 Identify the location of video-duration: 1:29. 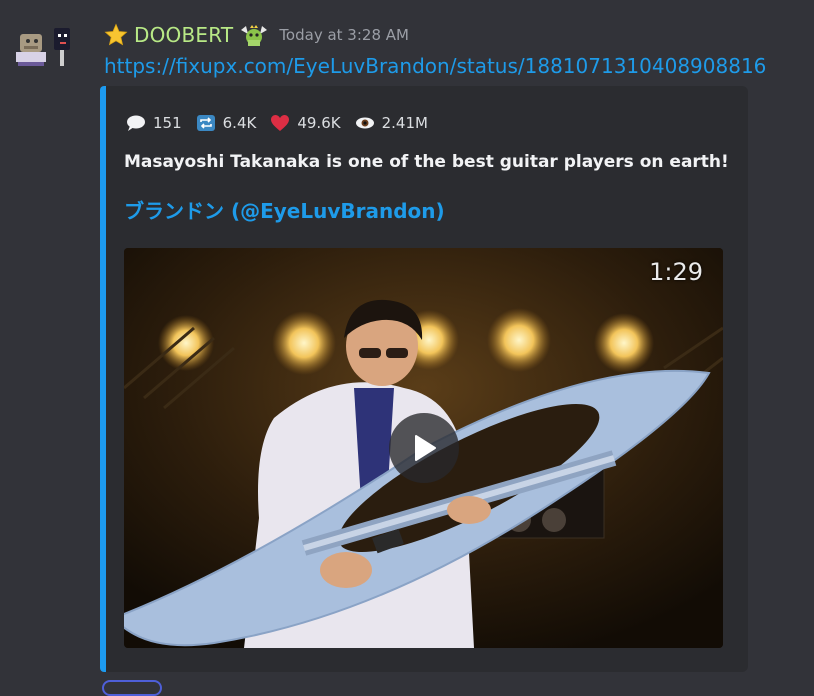
(676, 272).